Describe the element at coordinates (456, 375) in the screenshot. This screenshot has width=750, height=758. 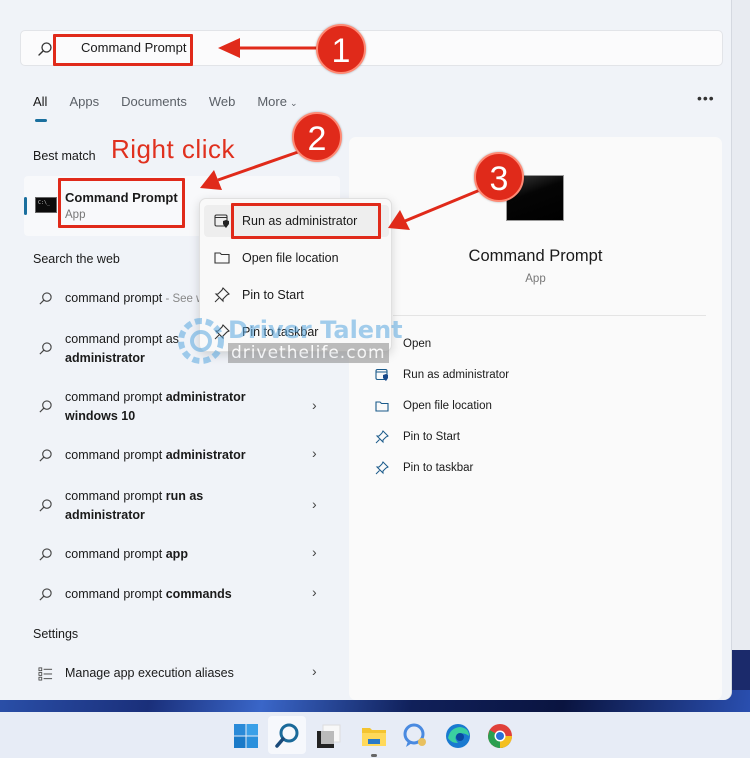
I see `action-label: Run as administrator` at that location.